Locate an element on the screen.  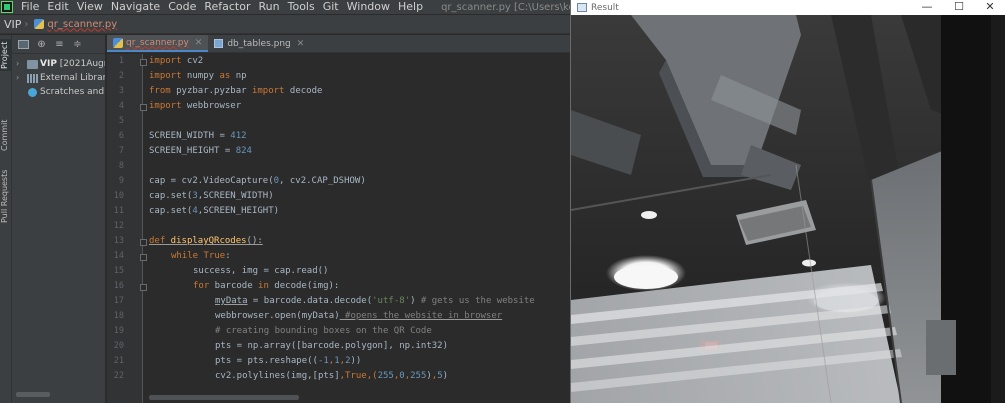
line-number: 19 is located at coordinates (118, 331).